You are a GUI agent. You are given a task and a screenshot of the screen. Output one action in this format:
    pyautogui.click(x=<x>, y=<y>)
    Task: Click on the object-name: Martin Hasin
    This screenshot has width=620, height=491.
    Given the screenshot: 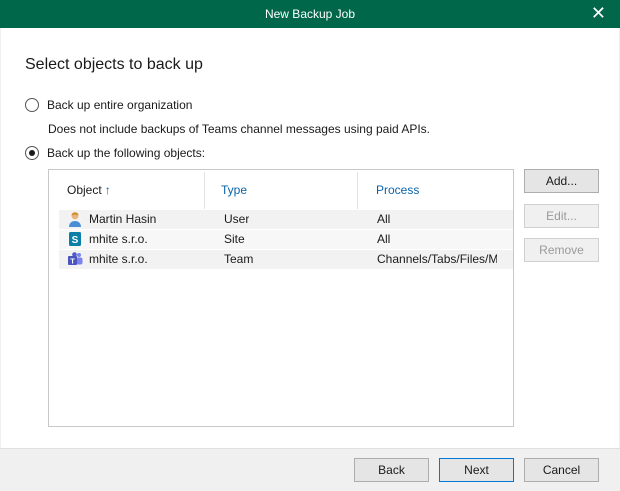 What is the action you would take?
    pyautogui.click(x=123, y=219)
    